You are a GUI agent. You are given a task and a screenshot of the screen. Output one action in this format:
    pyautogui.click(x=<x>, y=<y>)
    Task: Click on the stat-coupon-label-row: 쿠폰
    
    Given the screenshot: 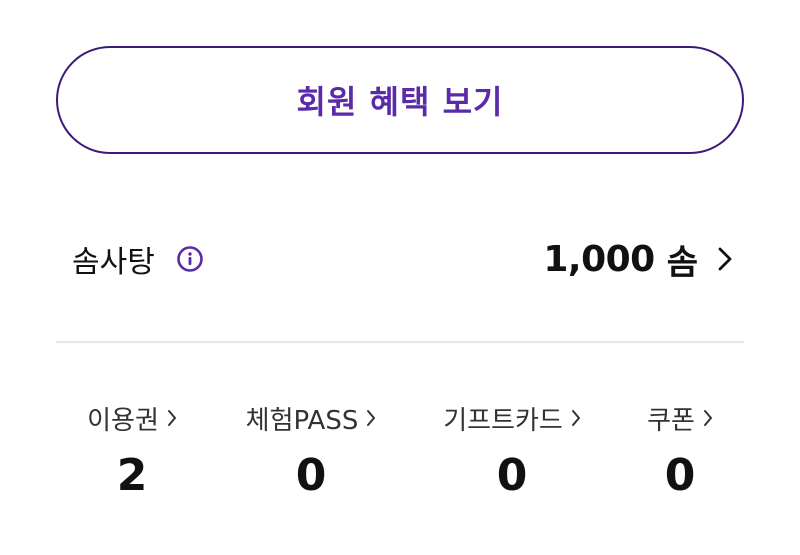 What is the action you would take?
    pyautogui.click(x=680, y=418)
    